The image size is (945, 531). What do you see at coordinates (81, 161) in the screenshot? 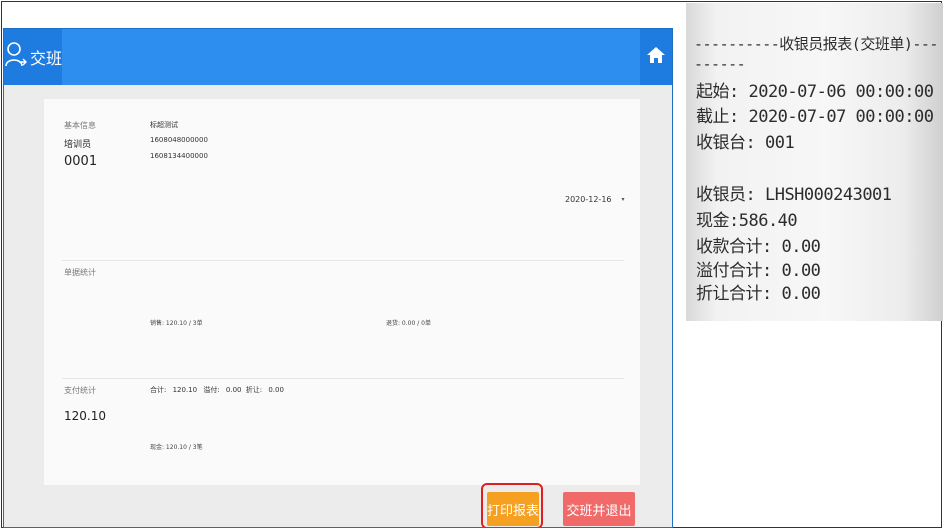
I see `cashier-id: 0001` at bounding box center [81, 161].